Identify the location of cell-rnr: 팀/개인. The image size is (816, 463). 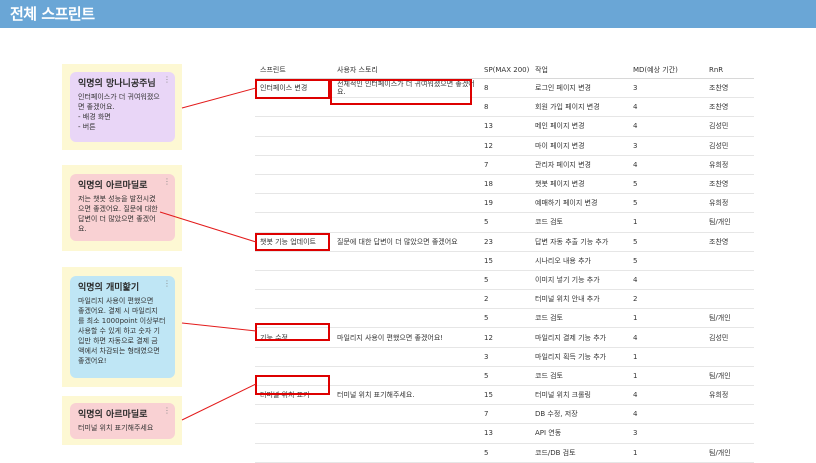
(729, 453).